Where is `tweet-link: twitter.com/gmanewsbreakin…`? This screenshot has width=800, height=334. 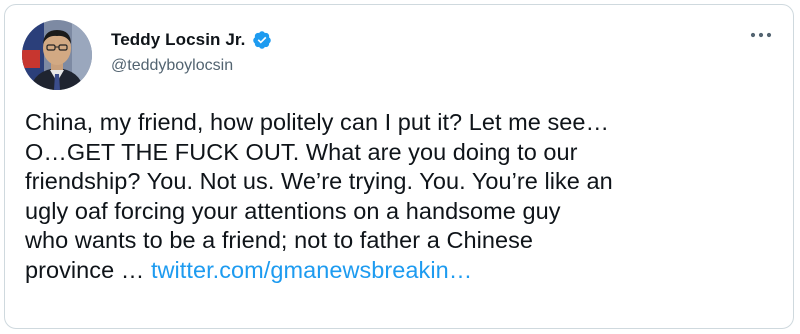 tweet-link: twitter.com/gmanewsbreakin… is located at coordinates (311, 270).